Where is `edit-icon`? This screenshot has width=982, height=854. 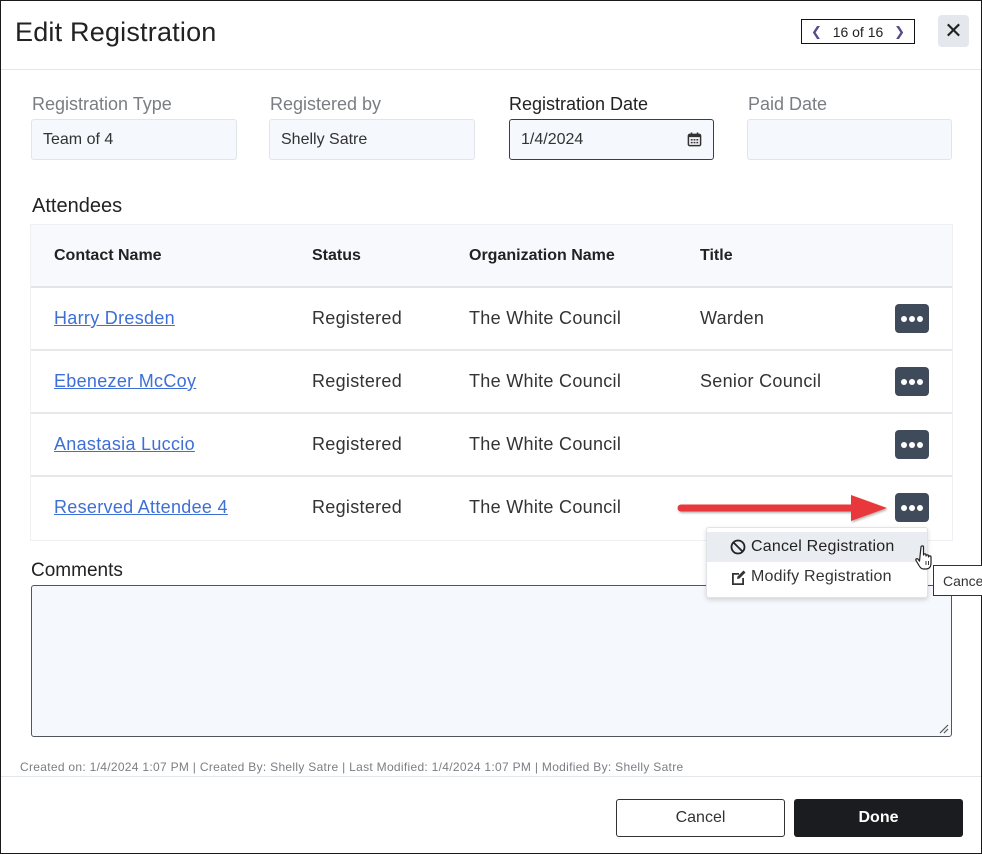
edit-icon is located at coordinates (739, 577).